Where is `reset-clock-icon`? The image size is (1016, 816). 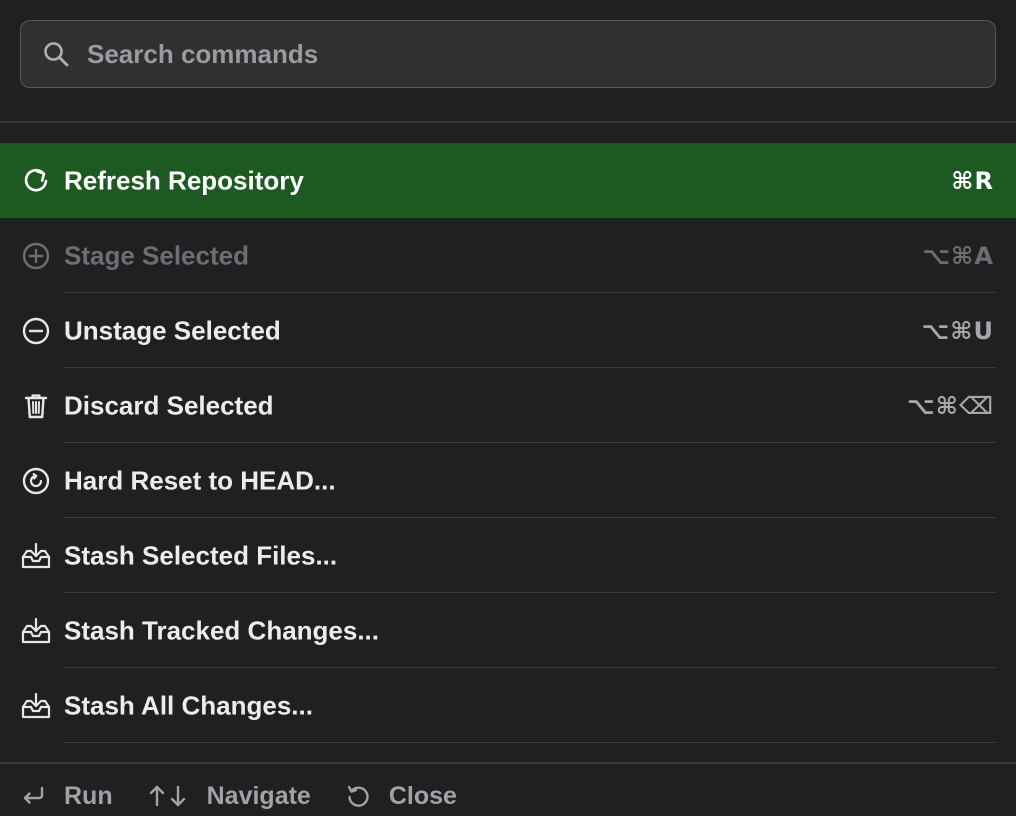 reset-clock-icon is located at coordinates (36, 481).